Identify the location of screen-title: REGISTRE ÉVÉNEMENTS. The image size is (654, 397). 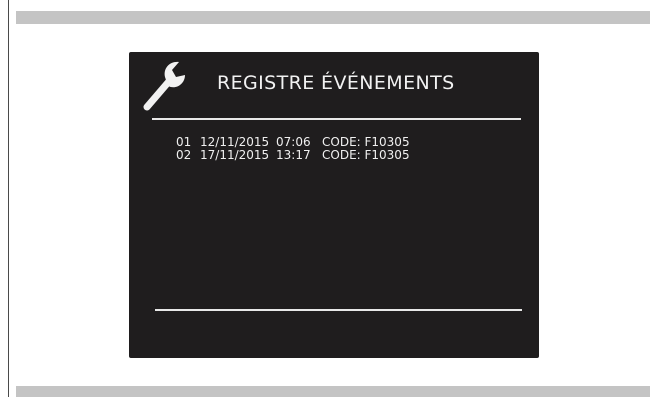
(336, 83).